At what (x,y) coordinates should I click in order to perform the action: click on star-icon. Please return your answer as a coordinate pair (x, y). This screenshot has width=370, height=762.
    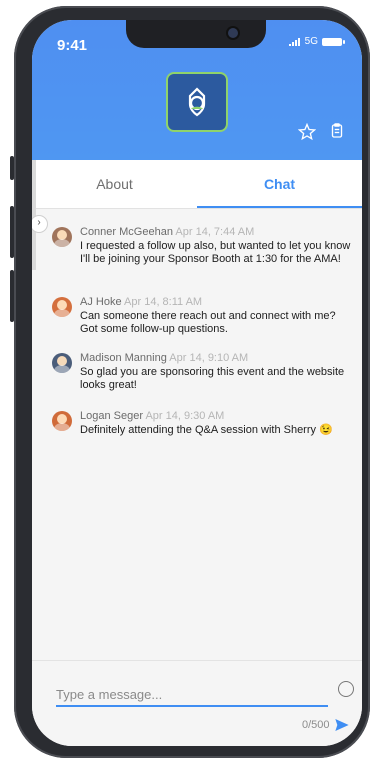
    Looking at the image, I should click on (307, 132).